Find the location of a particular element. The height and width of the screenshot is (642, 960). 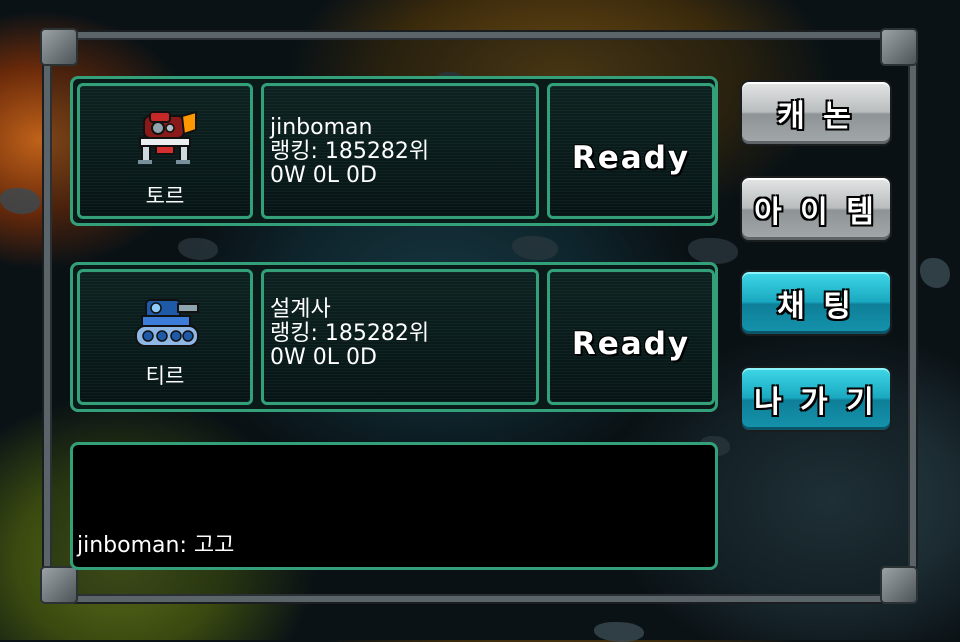

tank-name: 토르 is located at coordinates (165, 196).